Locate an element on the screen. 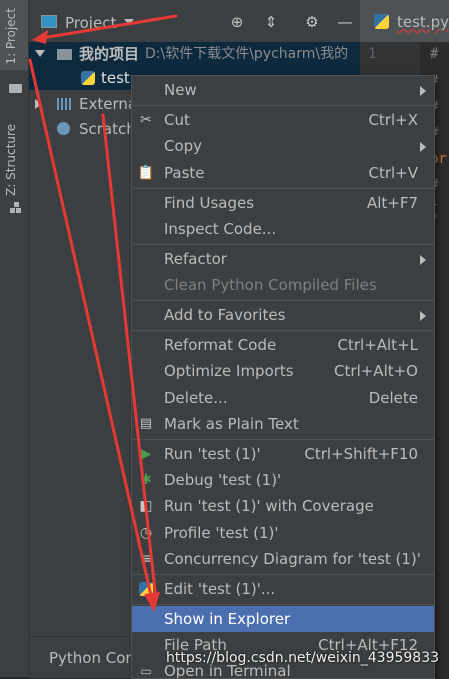 The height and width of the screenshot is (679, 449). project-tab-label: 1: Project is located at coordinates (11, 36).